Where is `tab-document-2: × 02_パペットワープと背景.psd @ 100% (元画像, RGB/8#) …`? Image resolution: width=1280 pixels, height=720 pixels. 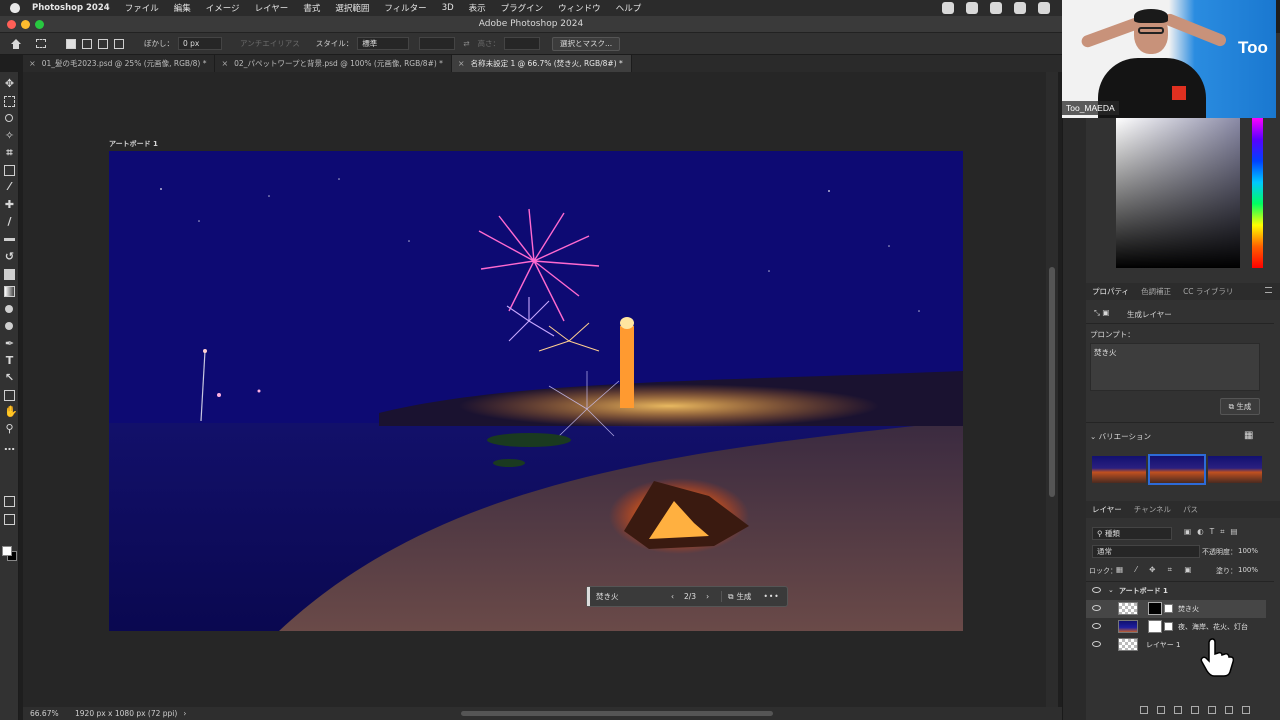 tab-document-2: × 02_パペットワープと背景.psd @ 100% (元画像, RGB/8#) … is located at coordinates (333, 63).